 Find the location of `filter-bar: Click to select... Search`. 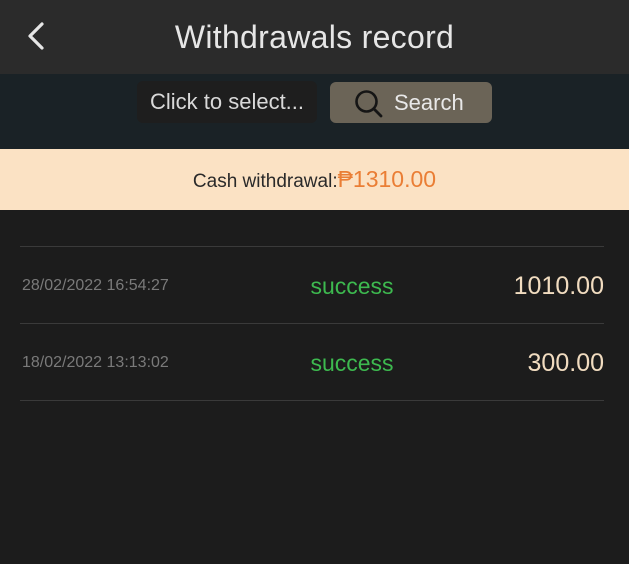

filter-bar: Click to select... Search is located at coordinates (314, 111).